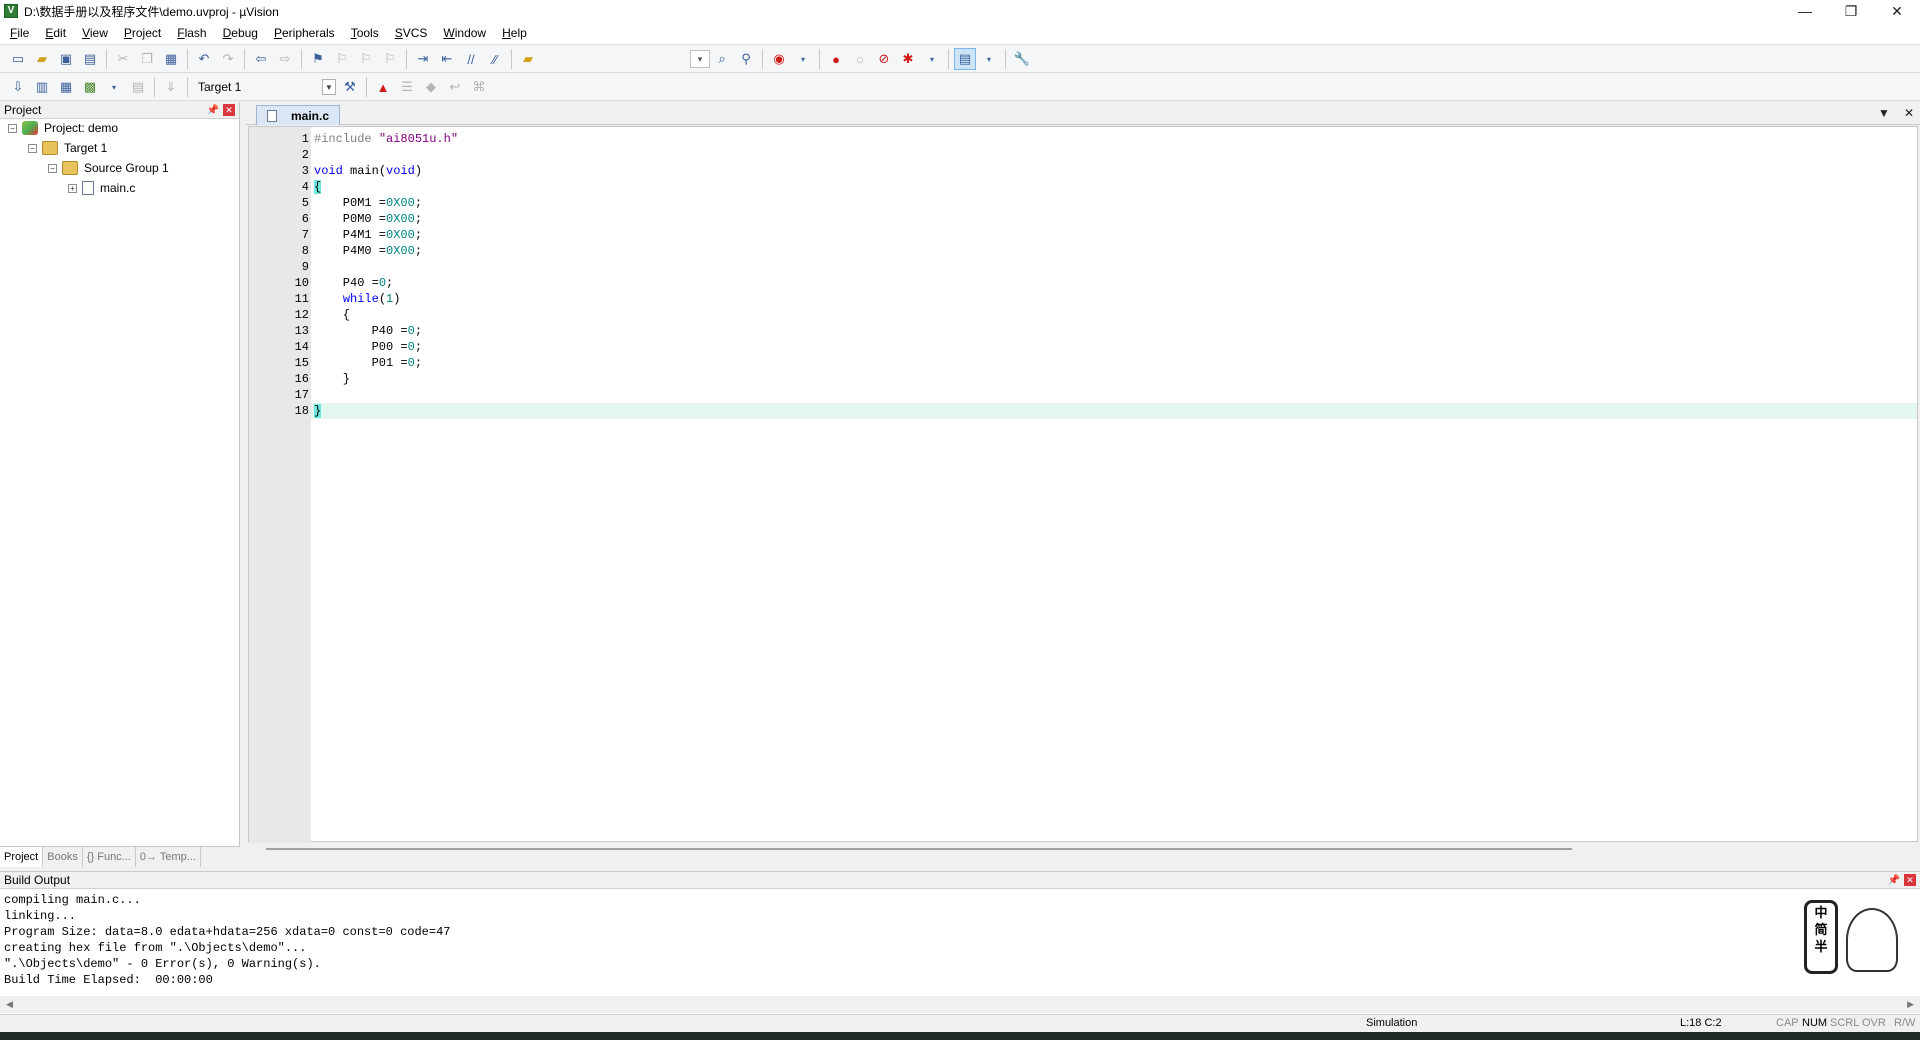  Describe the element at coordinates (18, 87) in the screenshot. I see `translate-icon: ⇩` at that location.